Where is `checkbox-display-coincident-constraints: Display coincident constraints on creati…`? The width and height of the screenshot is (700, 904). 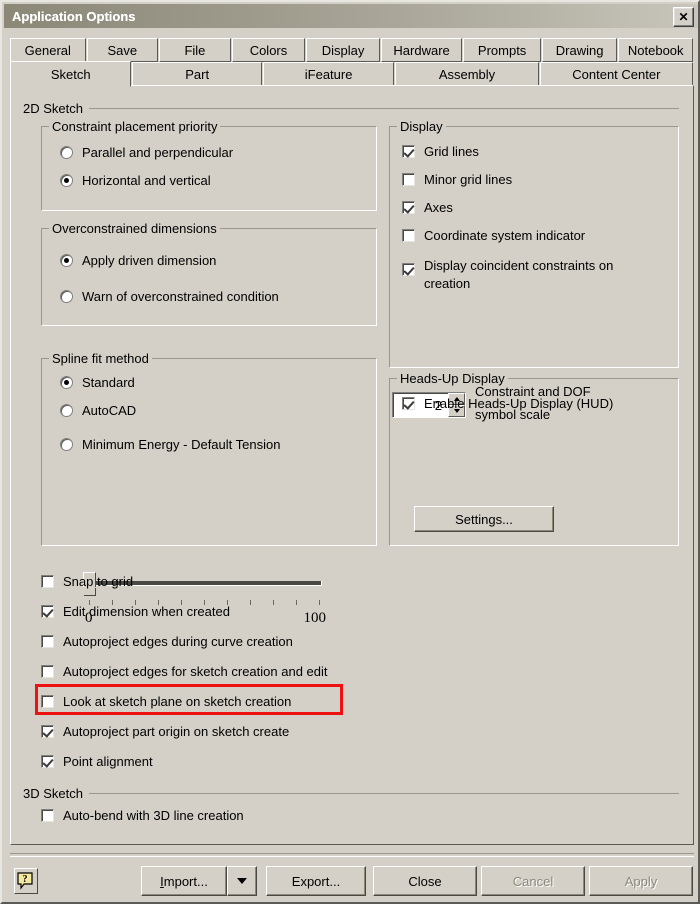 checkbox-display-coincident-constraints: Display coincident constraints on creati… is located at coordinates (525, 275).